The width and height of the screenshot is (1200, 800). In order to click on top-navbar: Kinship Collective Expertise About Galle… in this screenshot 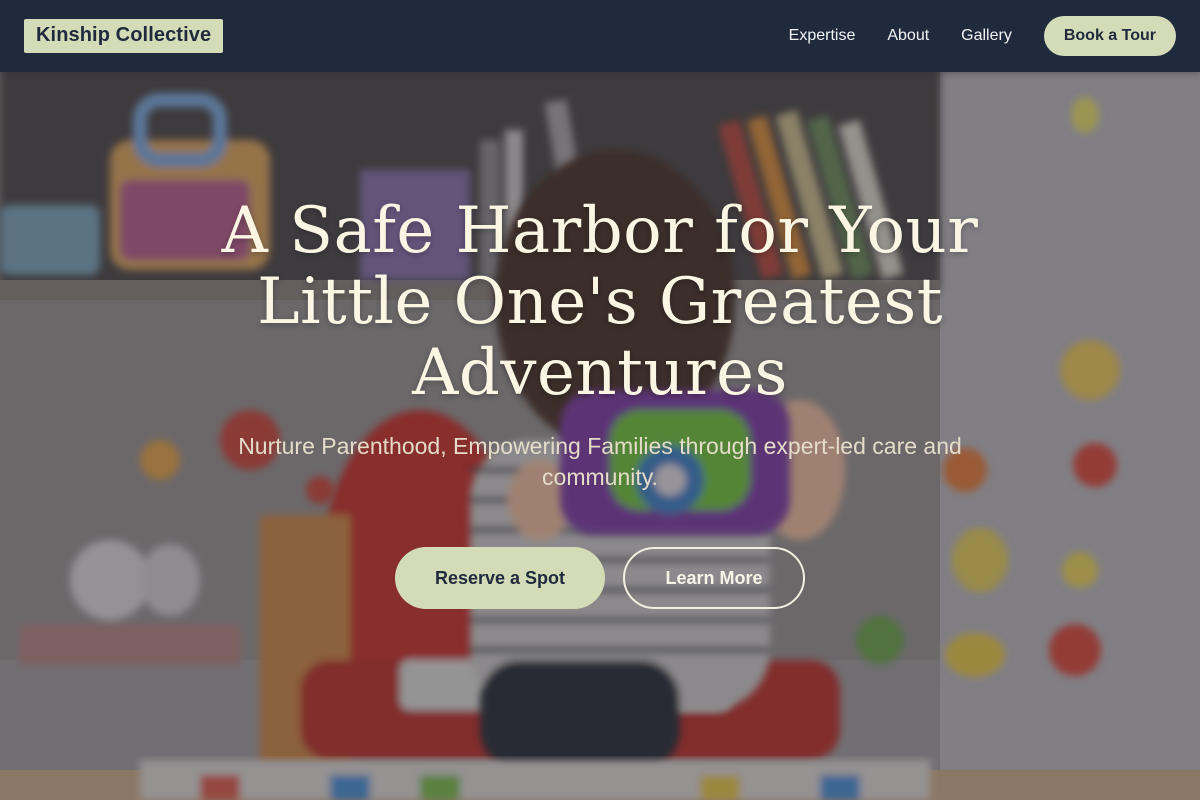, I will do `click(600, 36)`.